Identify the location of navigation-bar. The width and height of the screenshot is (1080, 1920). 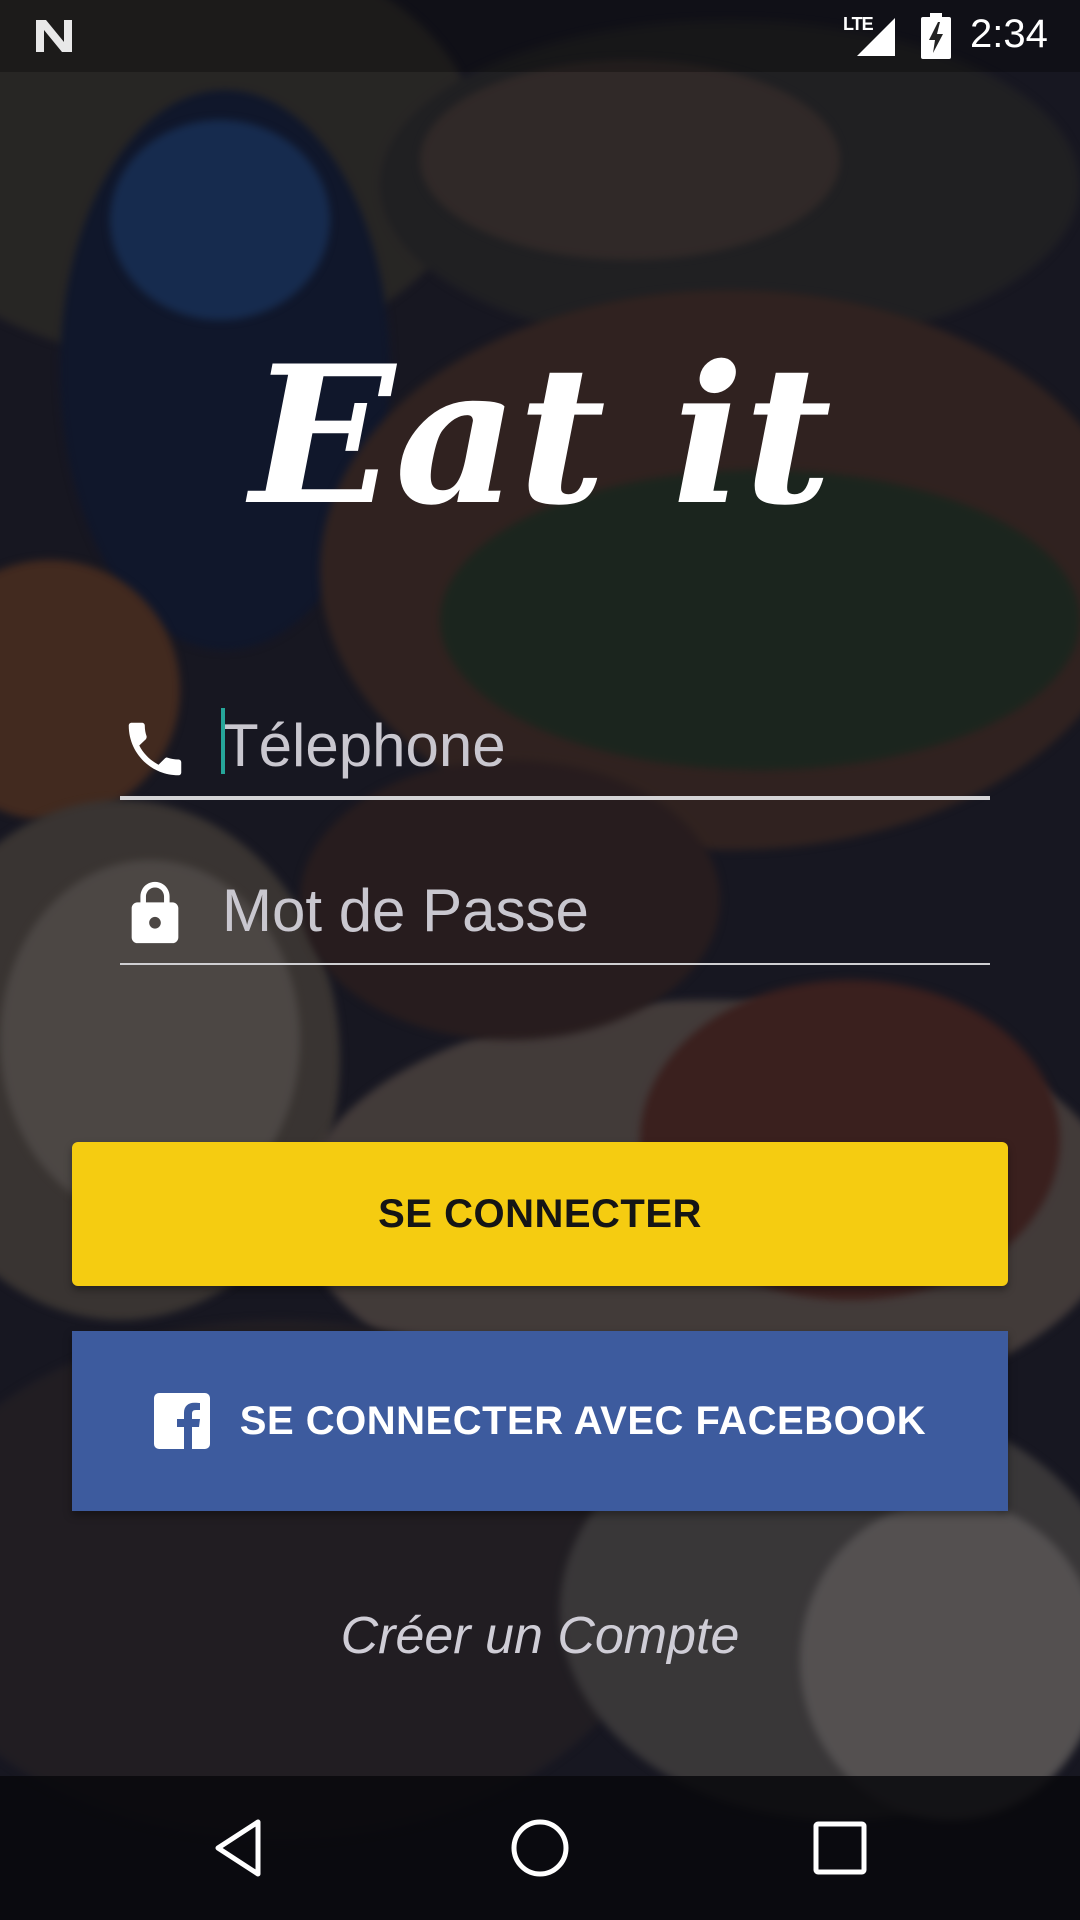
(540, 1848).